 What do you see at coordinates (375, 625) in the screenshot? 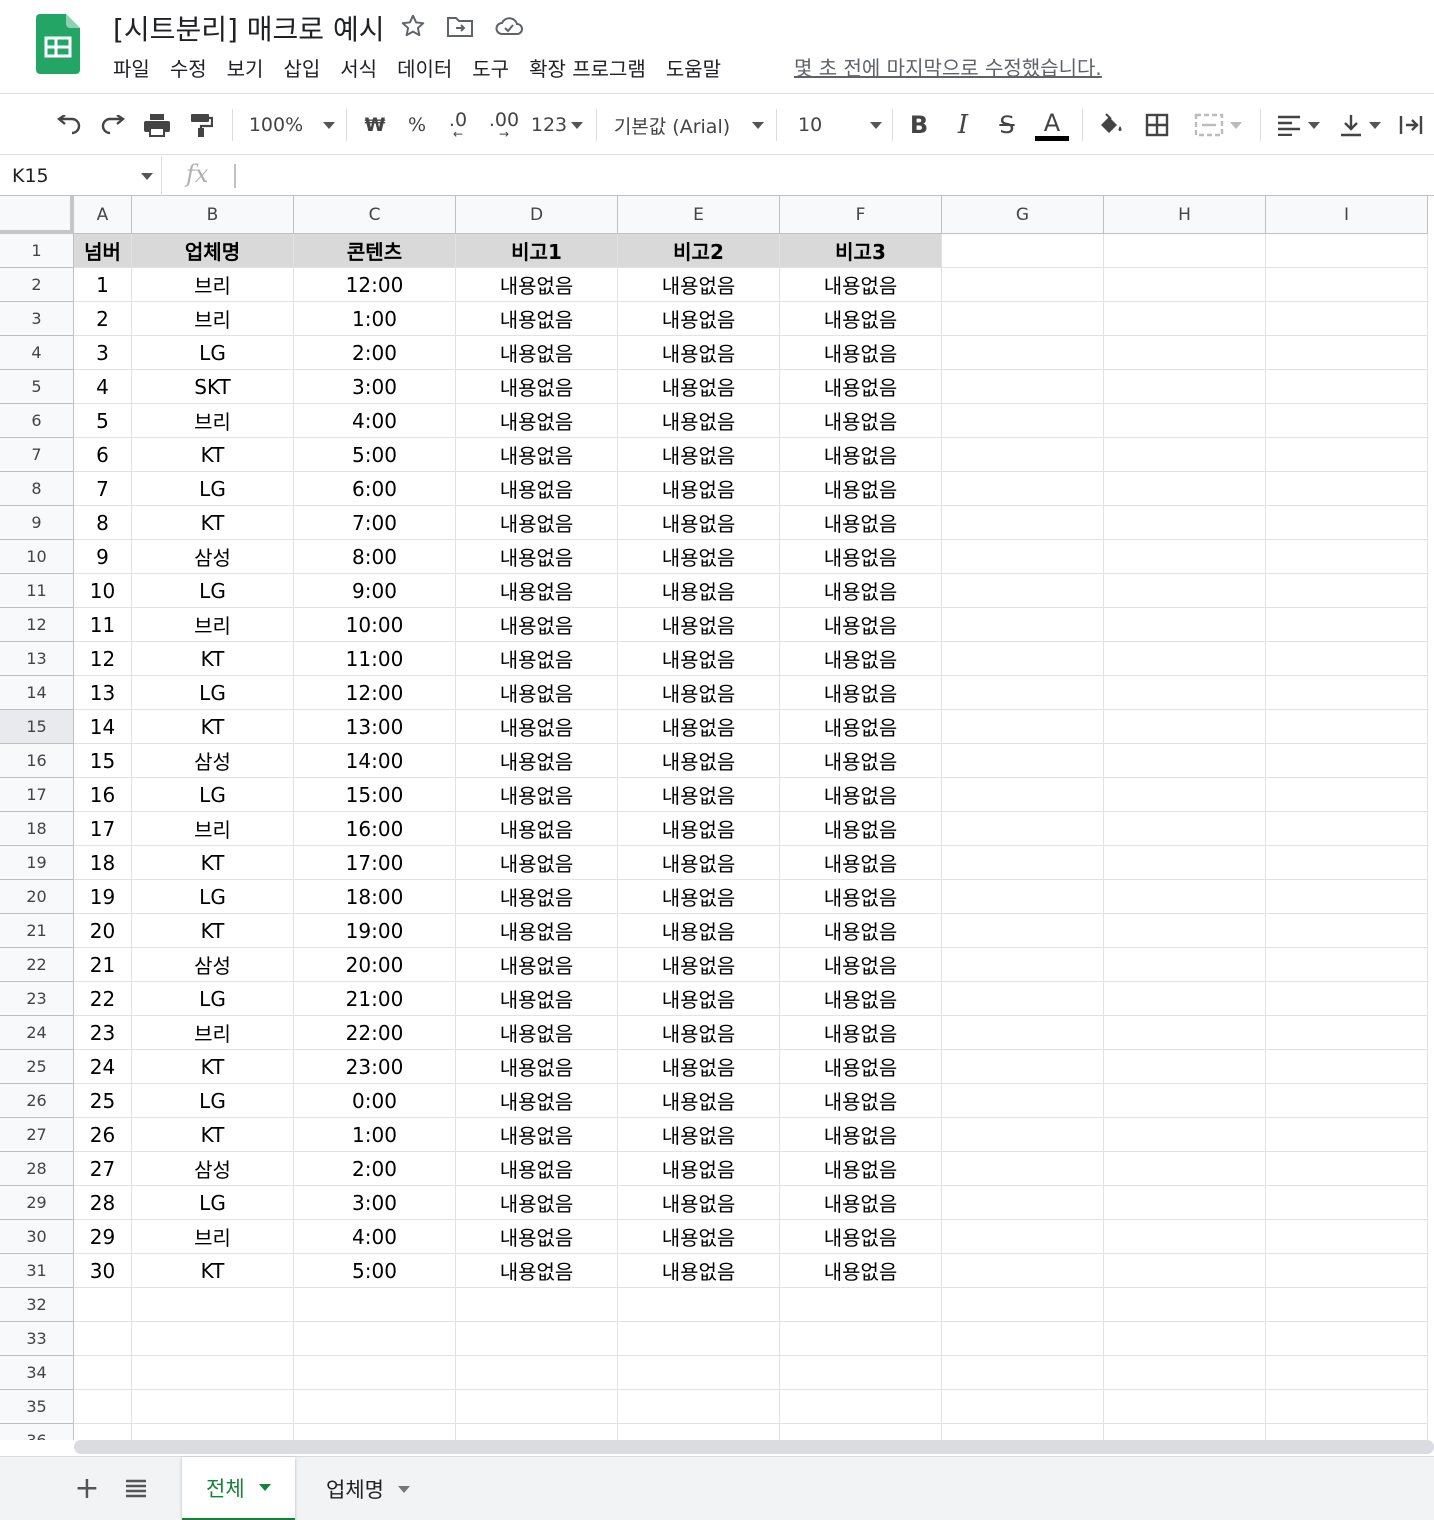
I see `table-cell: 10:00` at bounding box center [375, 625].